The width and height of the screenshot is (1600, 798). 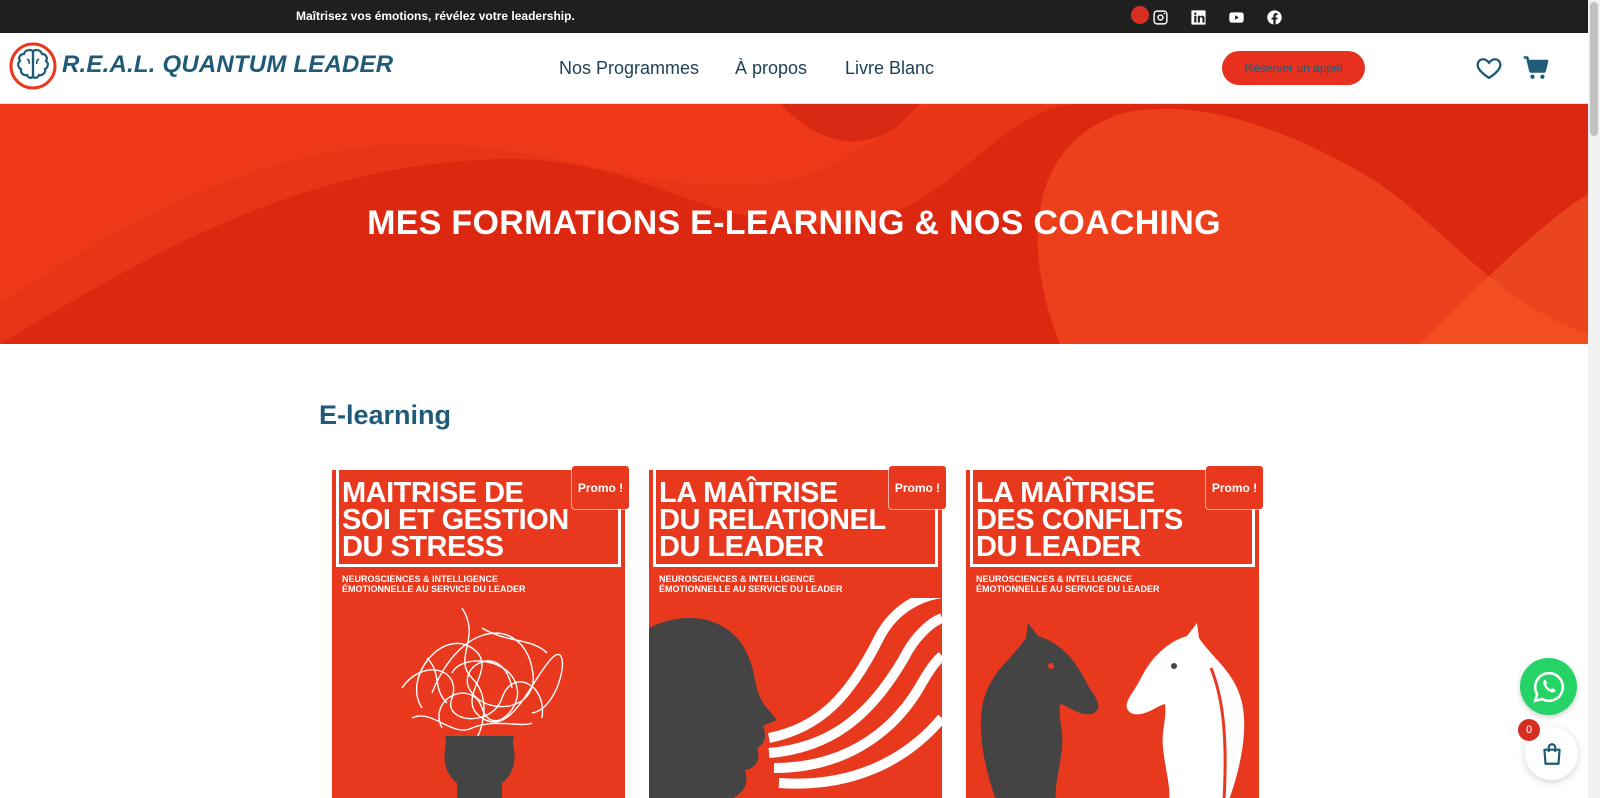 What do you see at coordinates (889, 68) in the screenshot?
I see `nav-item-livre-blanc: Livre Blanc` at bounding box center [889, 68].